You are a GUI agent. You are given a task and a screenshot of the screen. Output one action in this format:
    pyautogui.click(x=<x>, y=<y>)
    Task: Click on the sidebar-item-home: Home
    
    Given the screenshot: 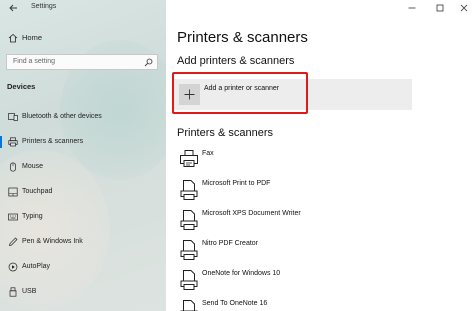 What is the action you would take?
    pyautogui.click(x=83, y=38)
    